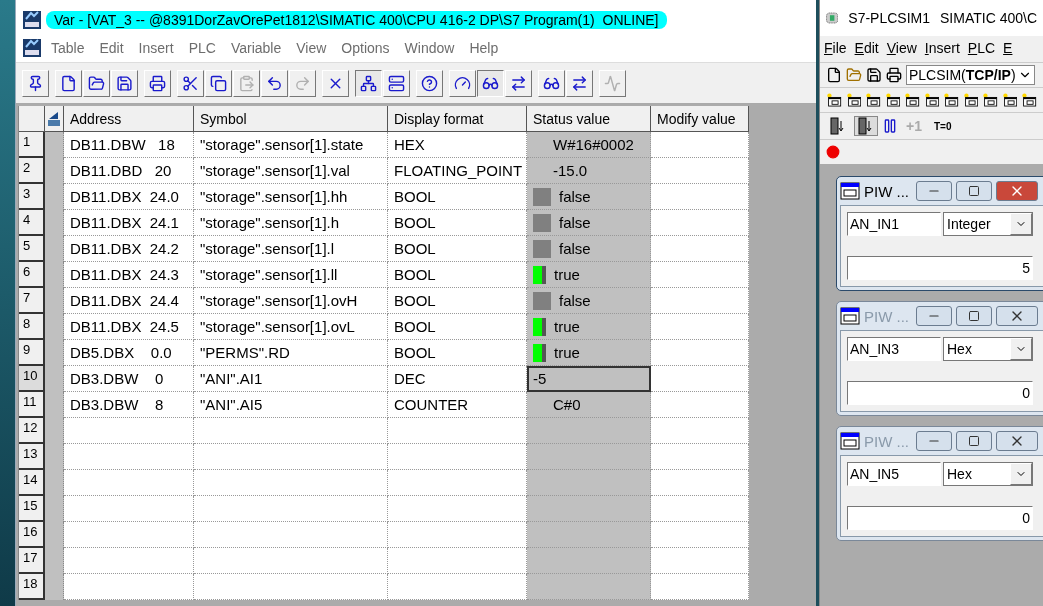 Image resolution: width=1043 pixels, height=606 pixels. Describe the element at coordinates (589, 119) in the screenshot. I see `column-header: Status value` at that location.